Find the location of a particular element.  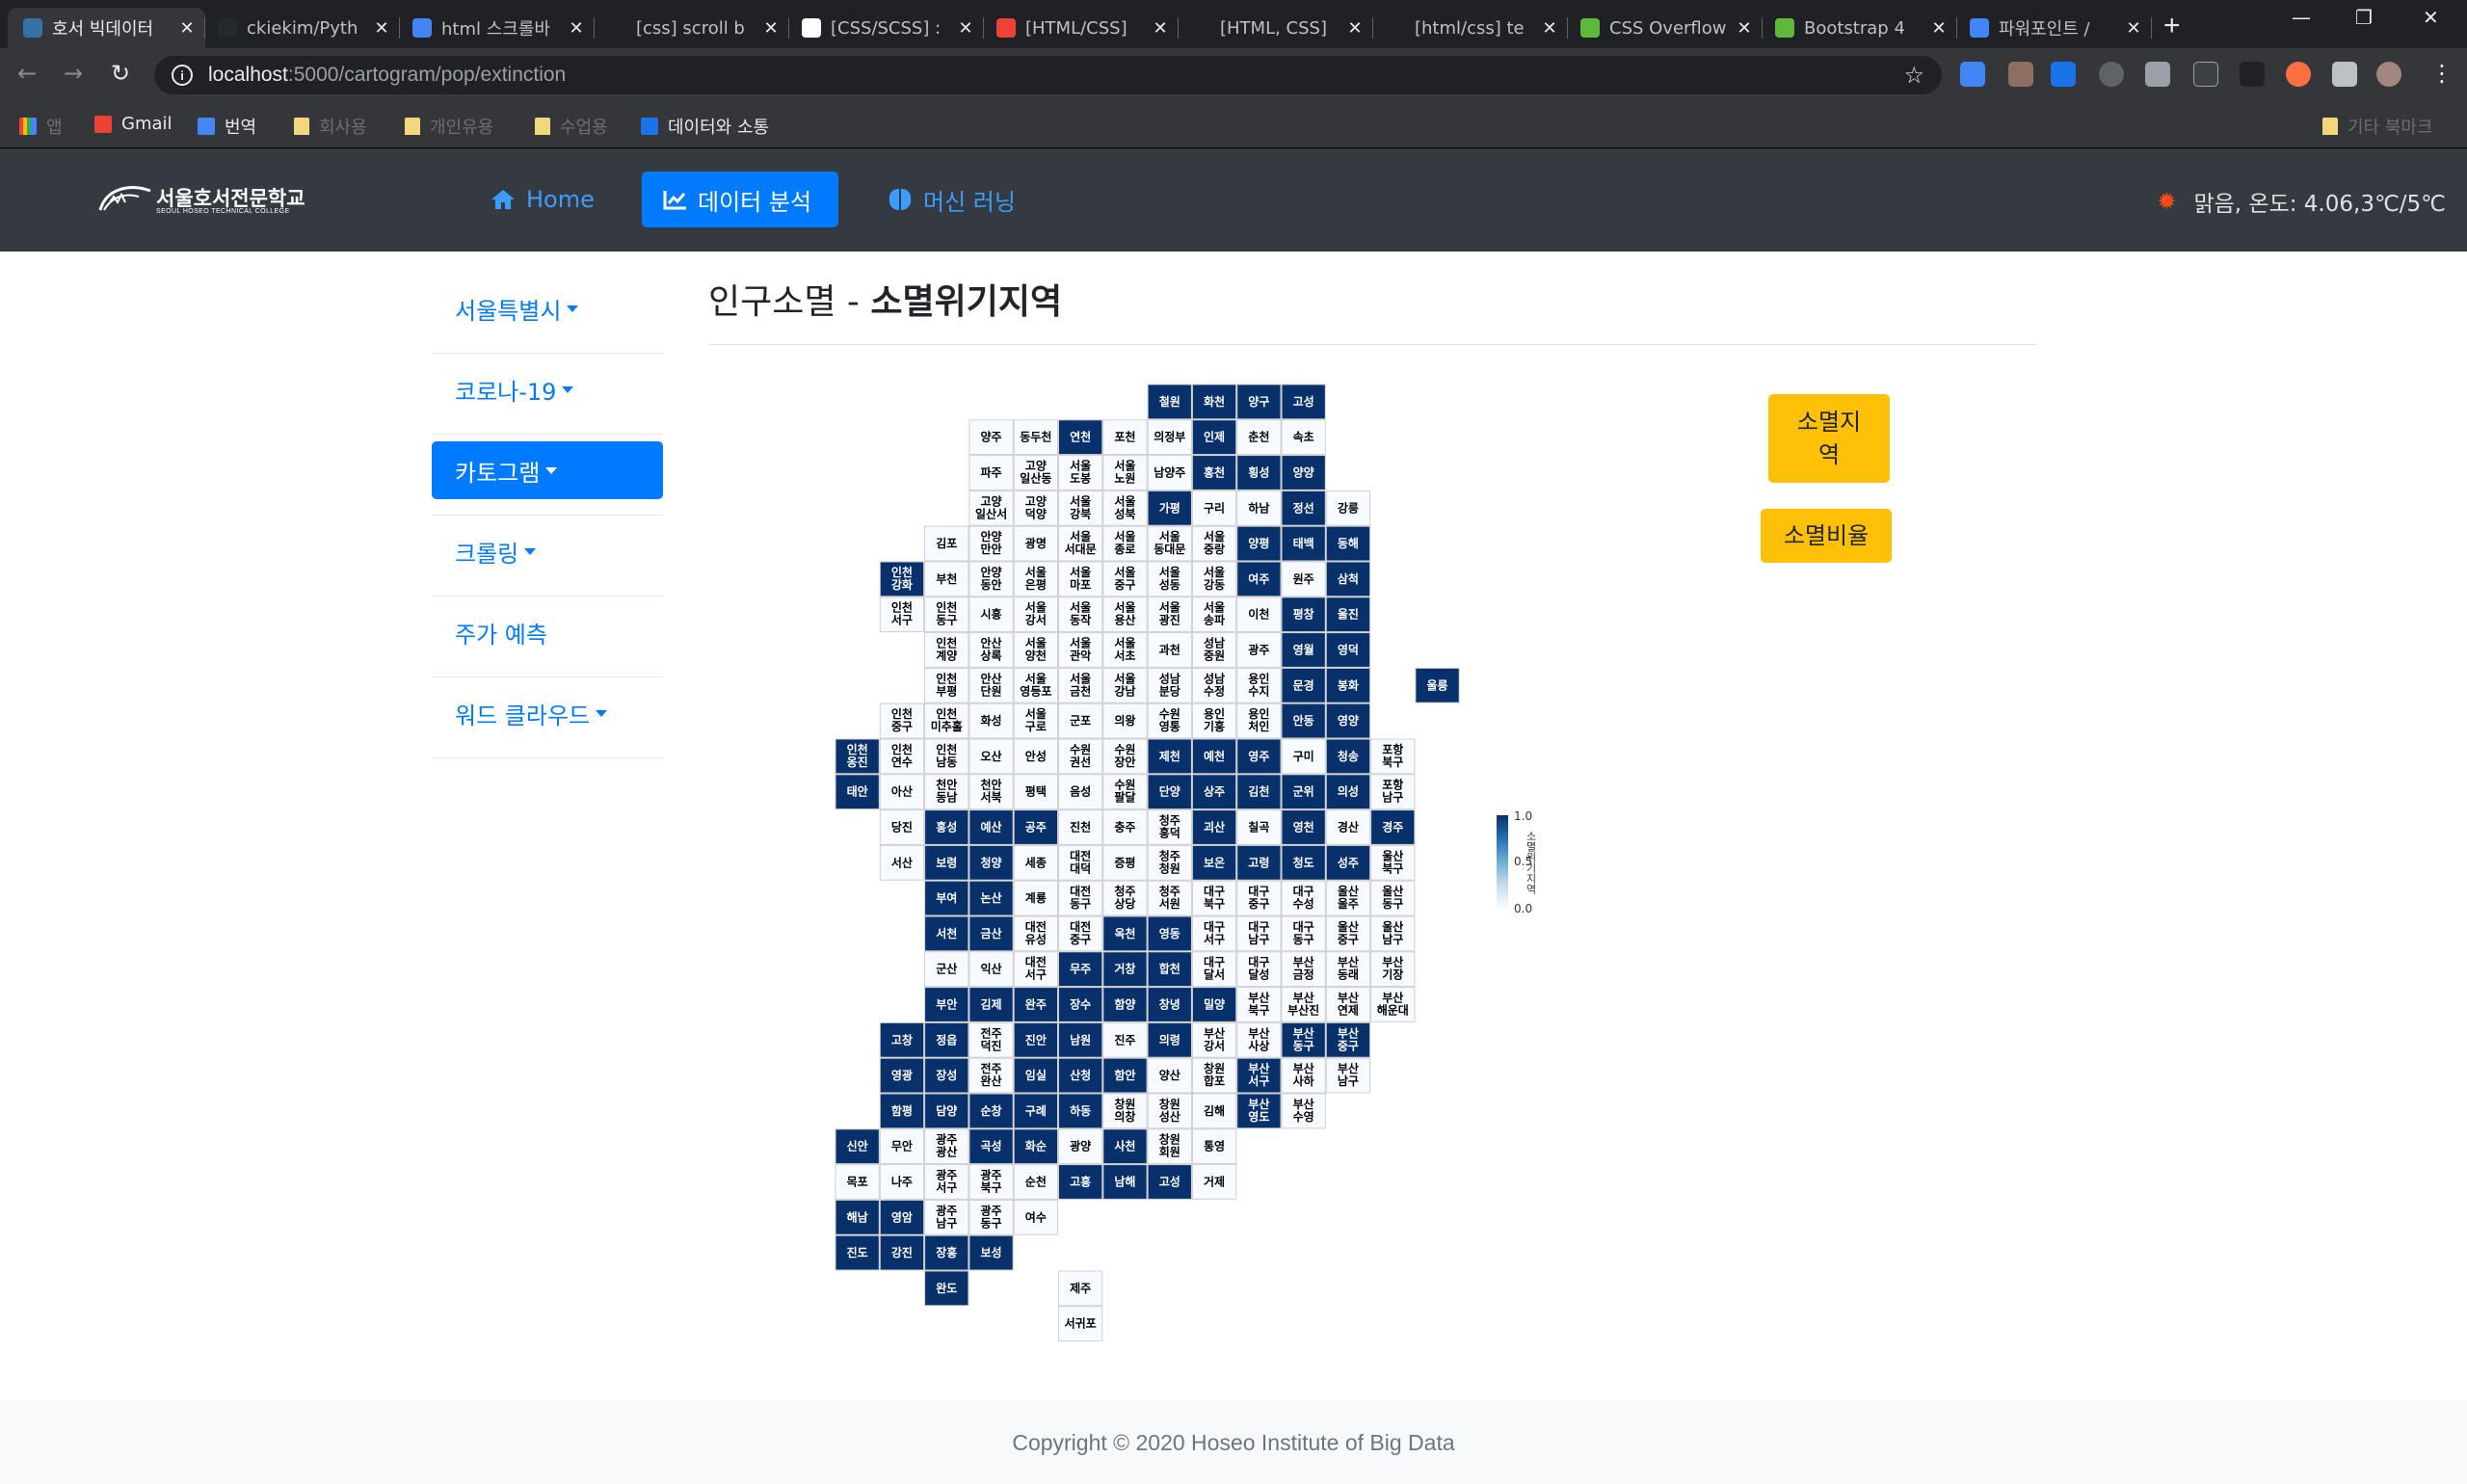

region-cell: 청양 is located at coordinates (991, 862).